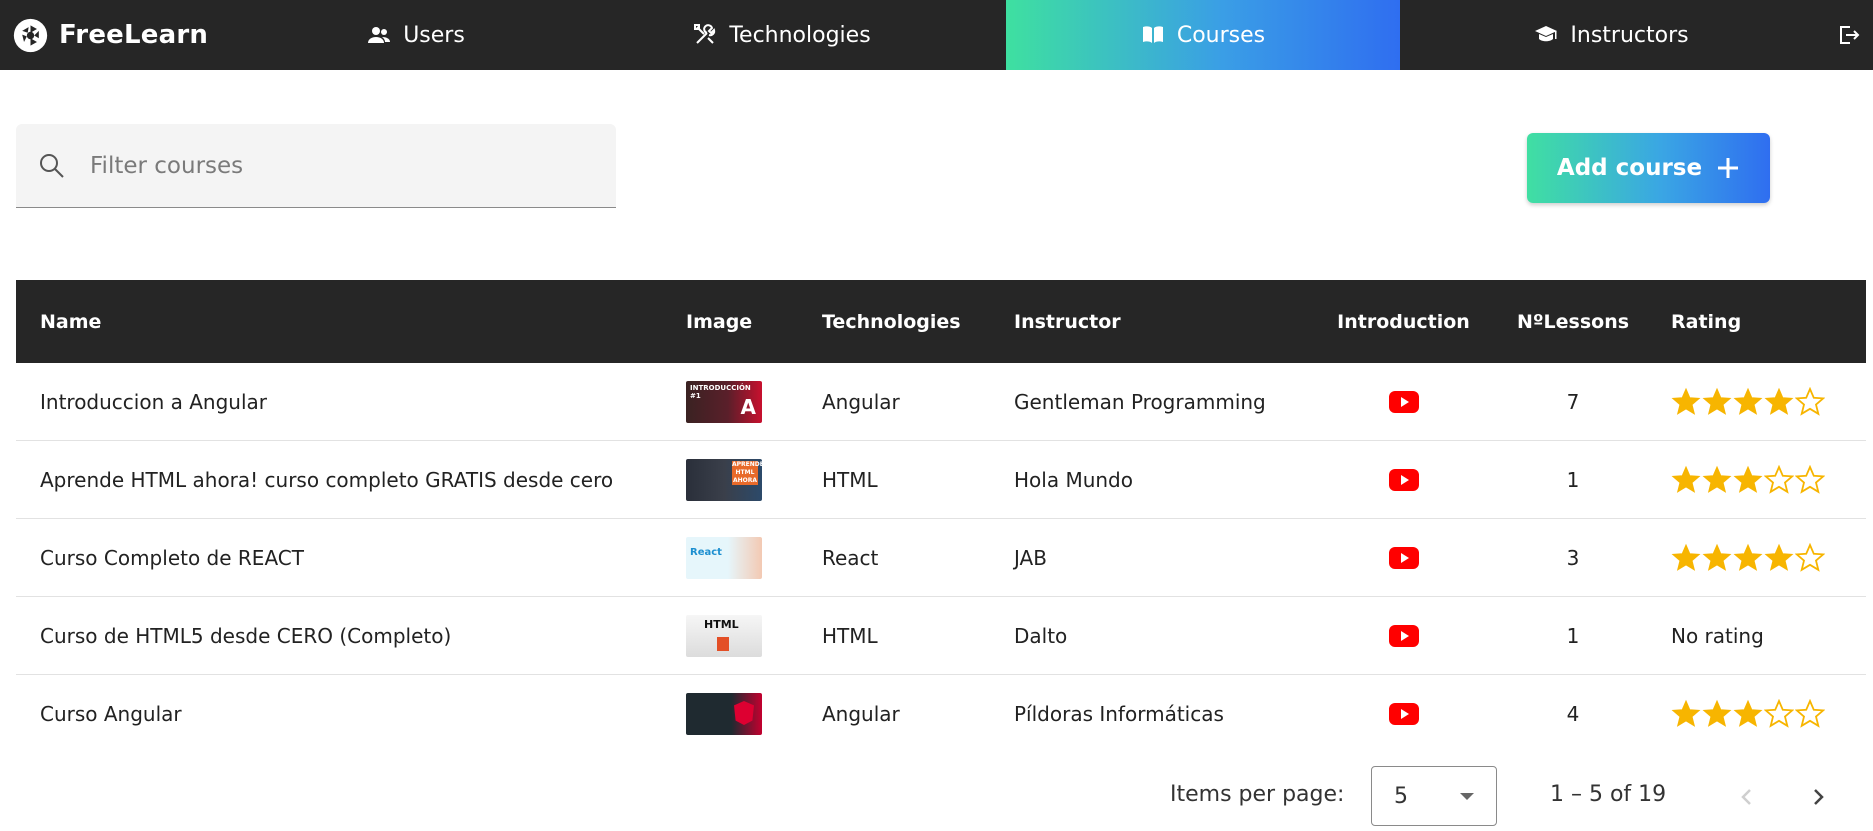  Describe the element at coordinates (850, 558) in the screenshot. I see `course-technology: React` at that location.